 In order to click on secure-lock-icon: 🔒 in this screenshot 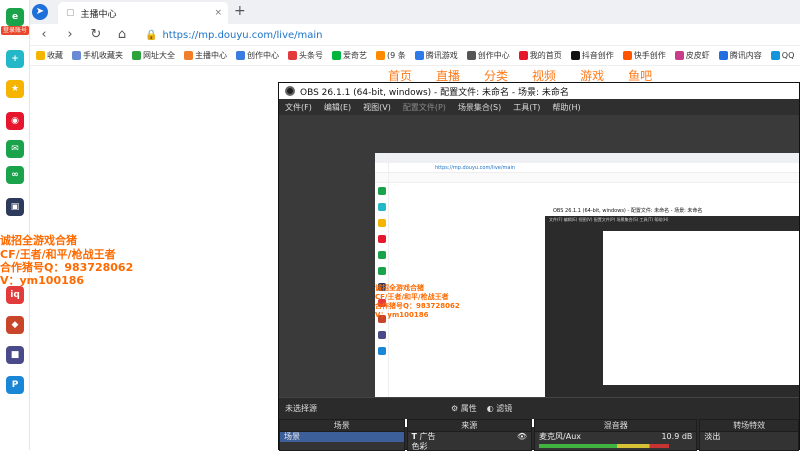, I will do `click(151, 35)`.